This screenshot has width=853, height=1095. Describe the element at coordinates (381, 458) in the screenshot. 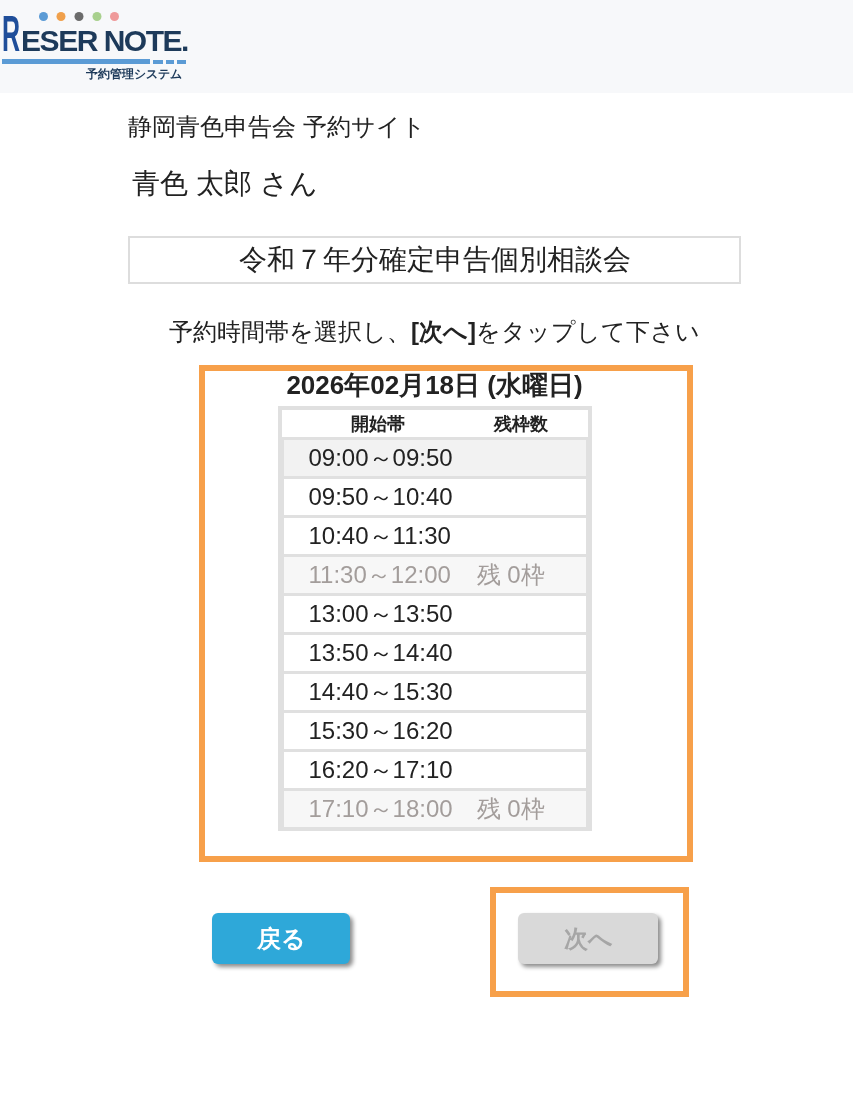

I see `slot-time-text: 09:00～09:50` at that location.